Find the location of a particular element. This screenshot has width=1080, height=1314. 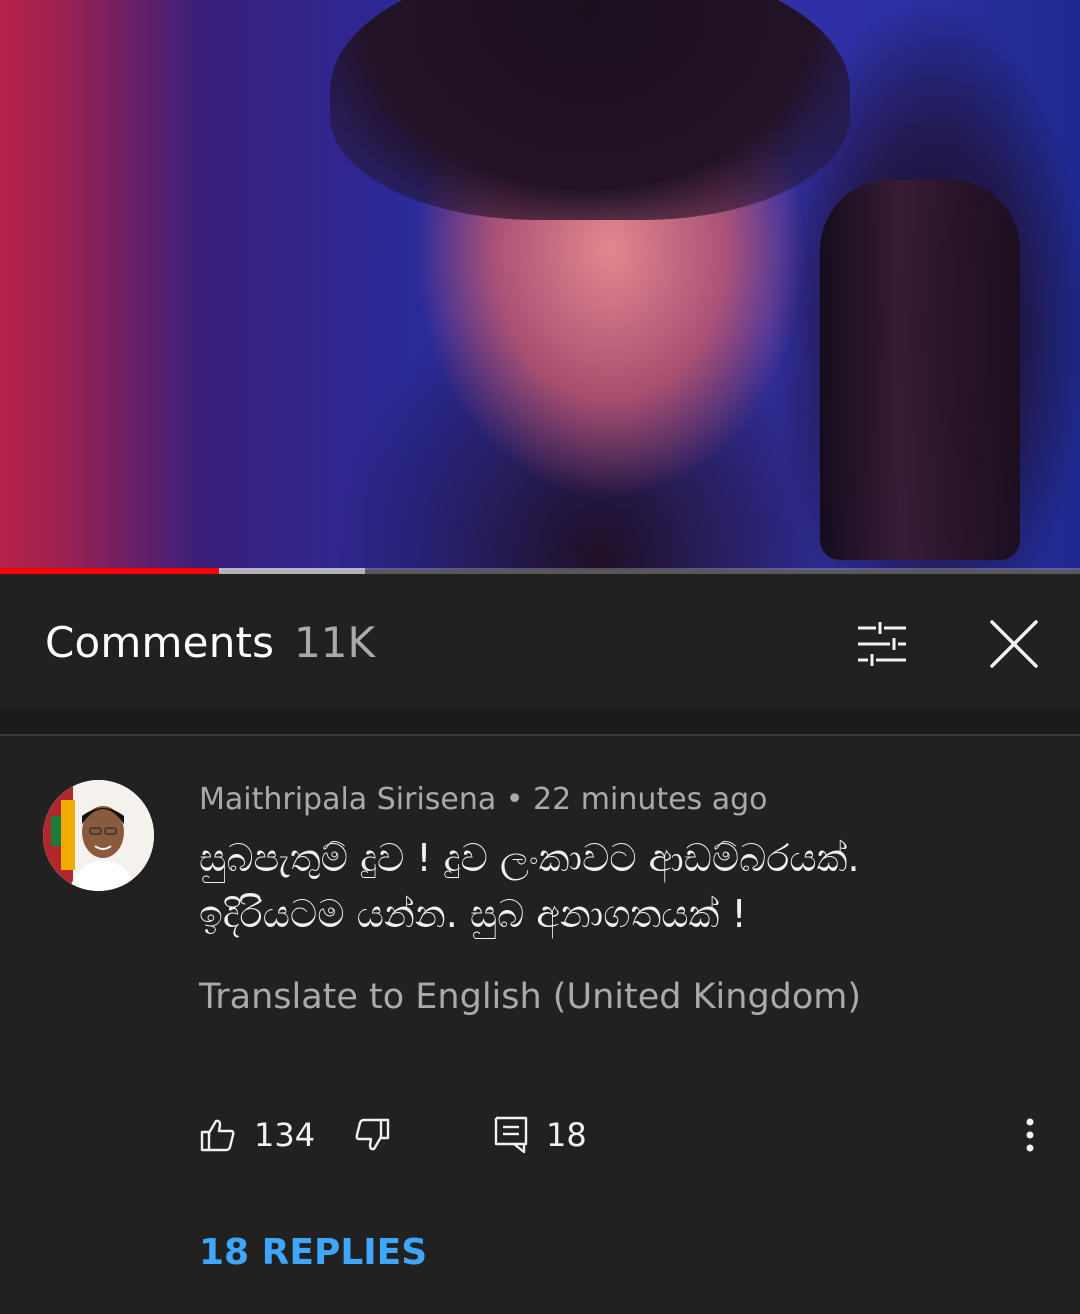

thumbs-down-icon is located at coordinates (372, 1134).